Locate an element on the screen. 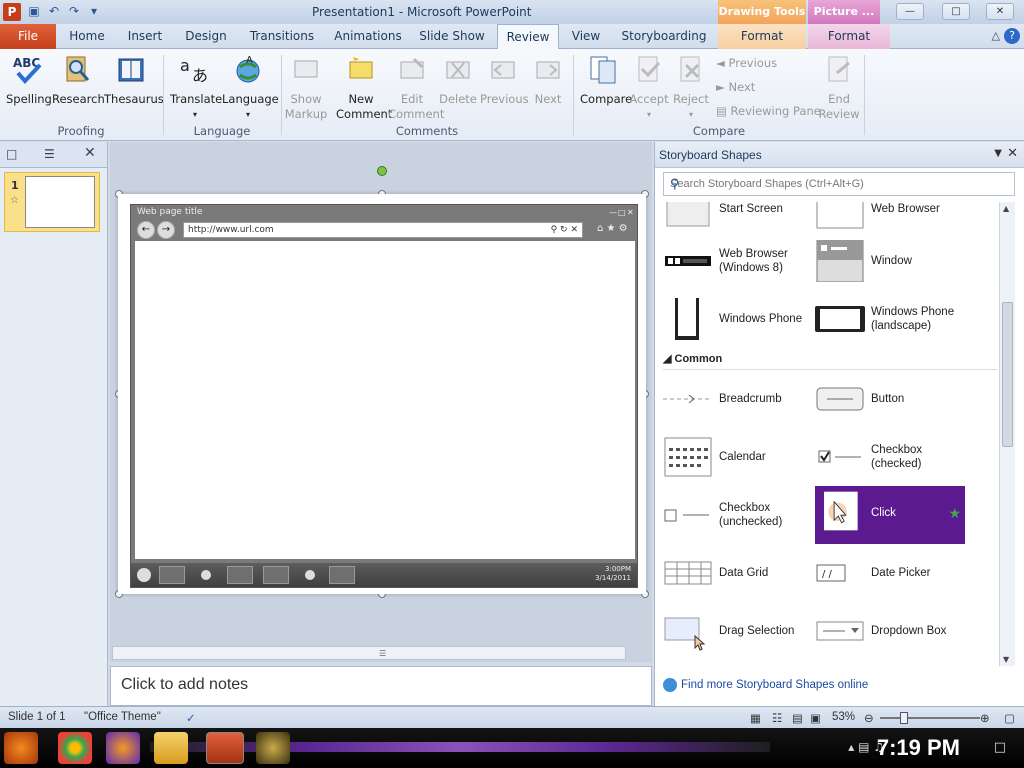 The width and height of the screenshot is (1024, 768). thesaurus-button: Thesaurus is located at coordinates (134, 80).